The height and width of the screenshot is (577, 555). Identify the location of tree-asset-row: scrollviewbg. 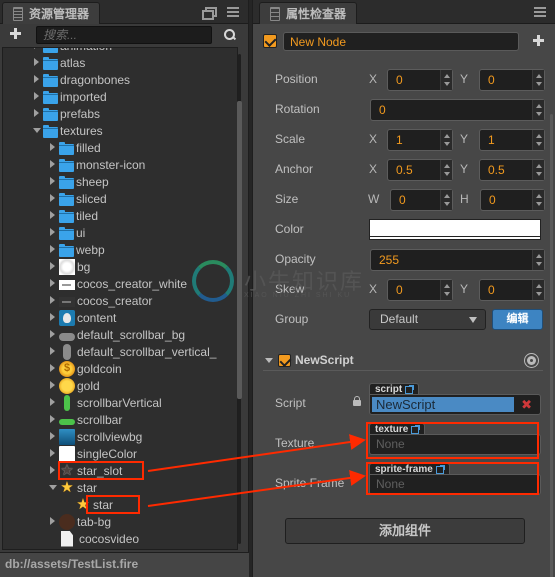
(94, 436).